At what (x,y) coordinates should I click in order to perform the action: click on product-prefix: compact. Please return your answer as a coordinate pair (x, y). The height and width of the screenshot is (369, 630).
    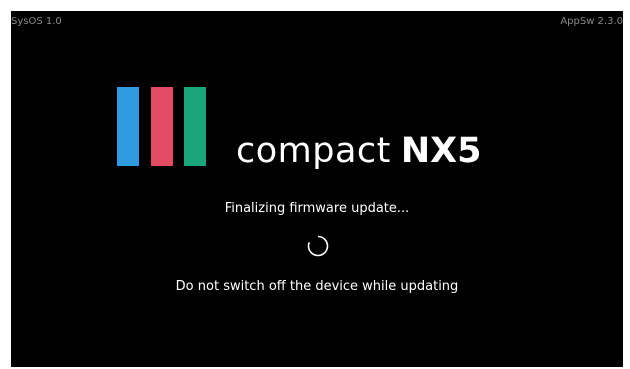
    Looking at the image, I should click on (313, 151).